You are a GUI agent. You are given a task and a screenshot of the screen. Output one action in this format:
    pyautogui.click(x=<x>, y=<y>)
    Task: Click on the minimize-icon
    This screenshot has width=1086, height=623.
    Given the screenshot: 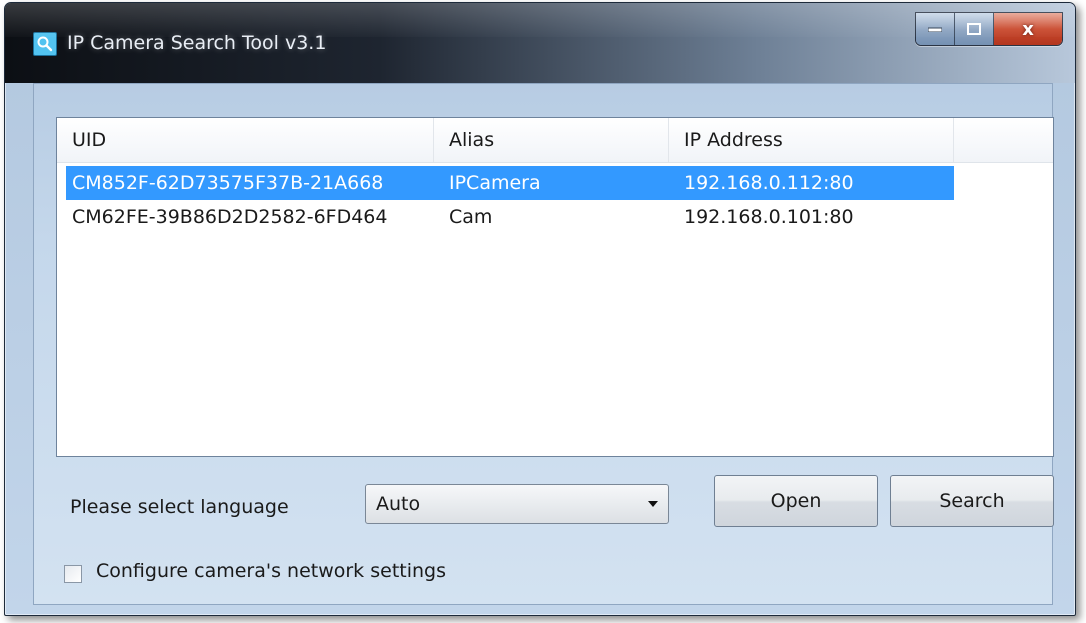 What is the action you would take?
    pyautogui.click(x=935, y=29)
    